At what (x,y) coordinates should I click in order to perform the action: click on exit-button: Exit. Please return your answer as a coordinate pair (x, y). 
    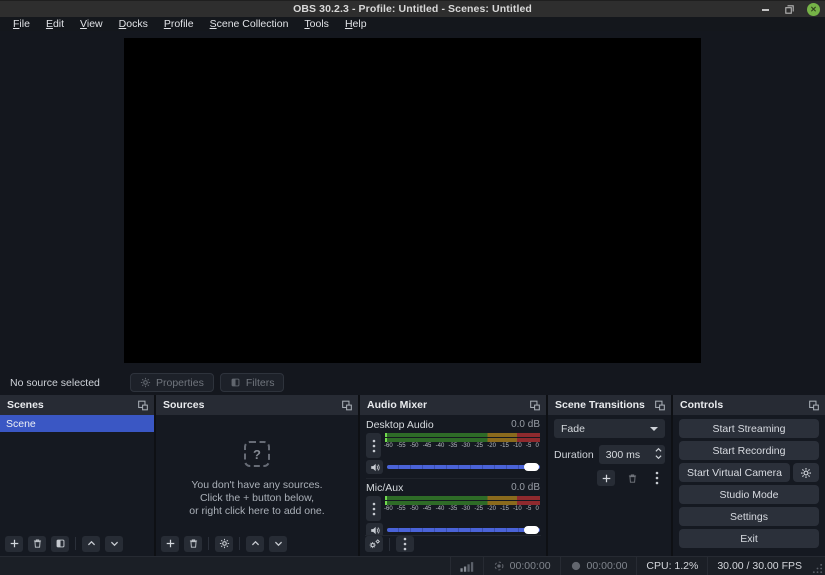
    Looking at the image, I should click on (749, 538).